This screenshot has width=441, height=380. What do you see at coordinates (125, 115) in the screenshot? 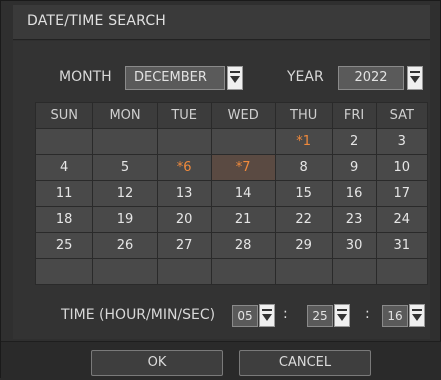
I see `weekday-header-mon: MON` at bounding box center [125, 115].